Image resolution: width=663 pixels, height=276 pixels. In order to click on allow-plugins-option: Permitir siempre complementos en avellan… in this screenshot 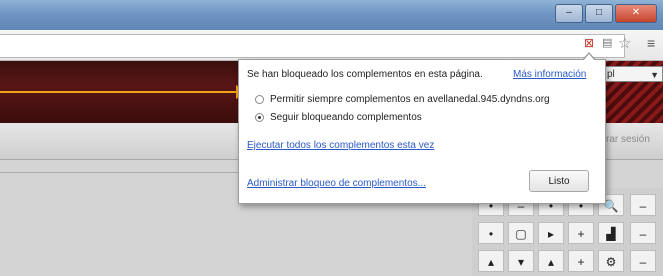, I will do `click(402, 99)`.